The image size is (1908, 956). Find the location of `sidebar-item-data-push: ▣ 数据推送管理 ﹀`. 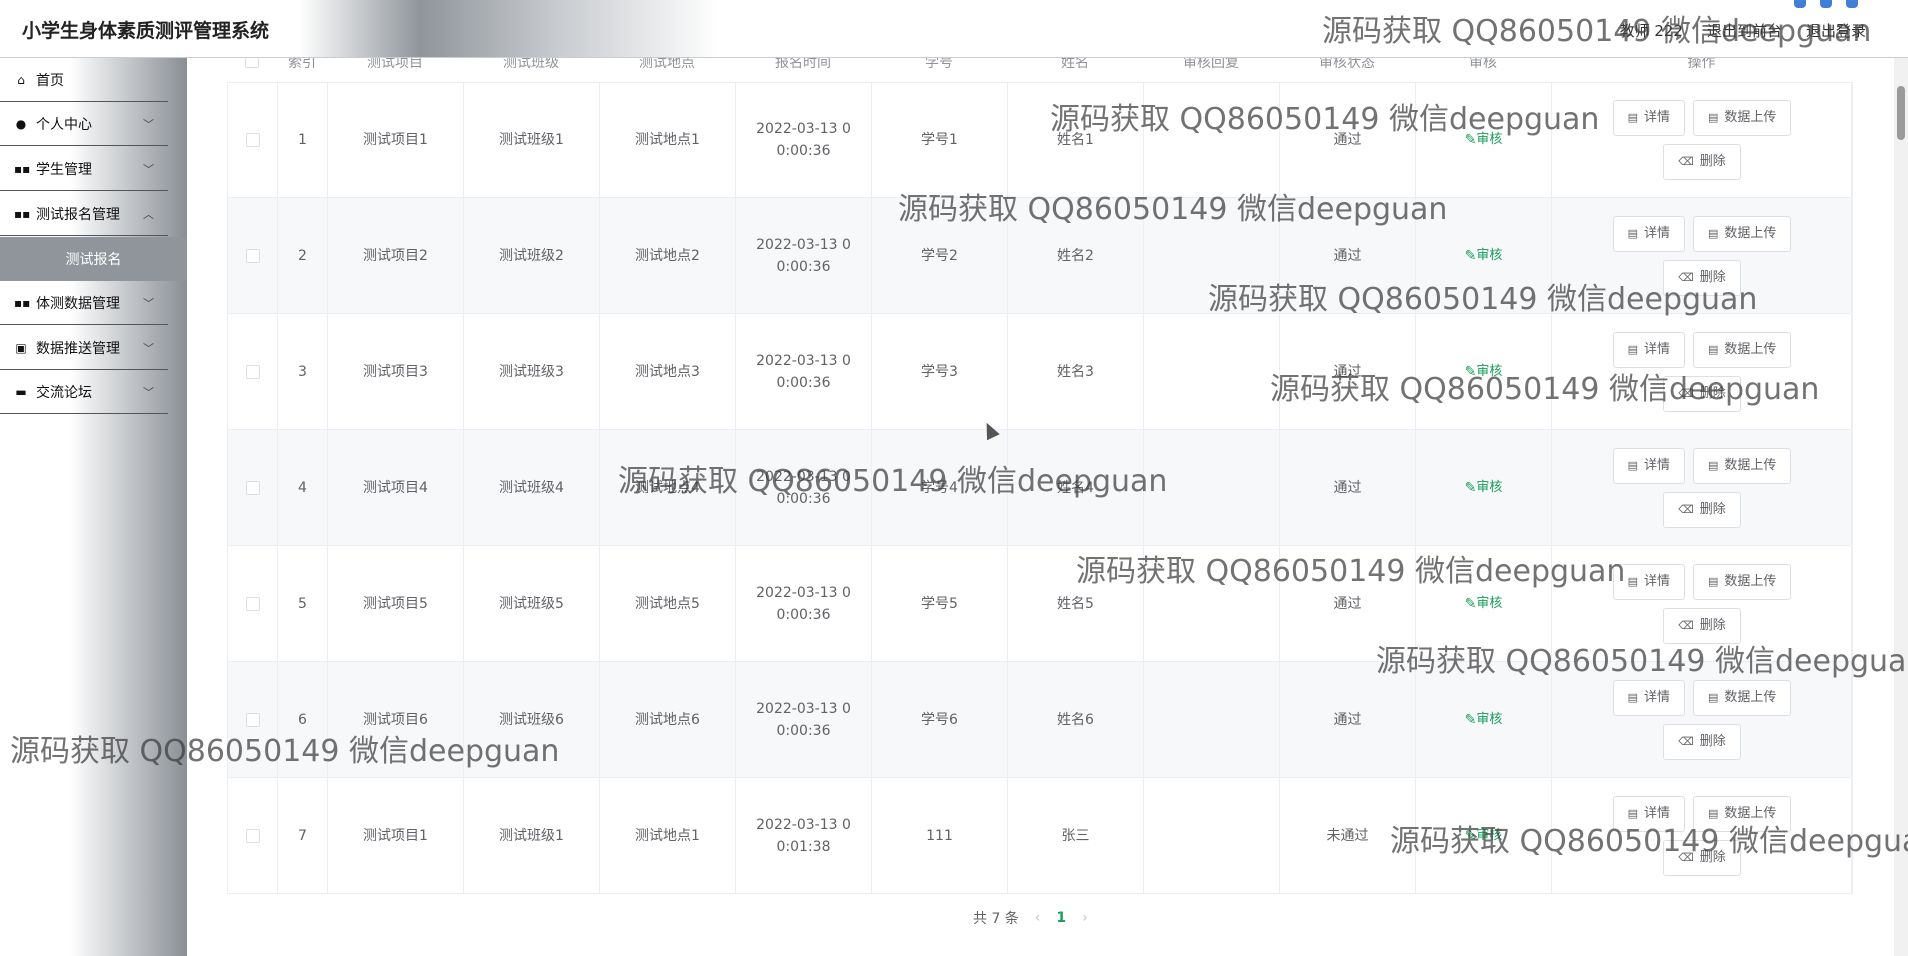

sidebar-item-data-push: ▣ 数据推送管理 ﹀ is located at coordinates (84, 348).